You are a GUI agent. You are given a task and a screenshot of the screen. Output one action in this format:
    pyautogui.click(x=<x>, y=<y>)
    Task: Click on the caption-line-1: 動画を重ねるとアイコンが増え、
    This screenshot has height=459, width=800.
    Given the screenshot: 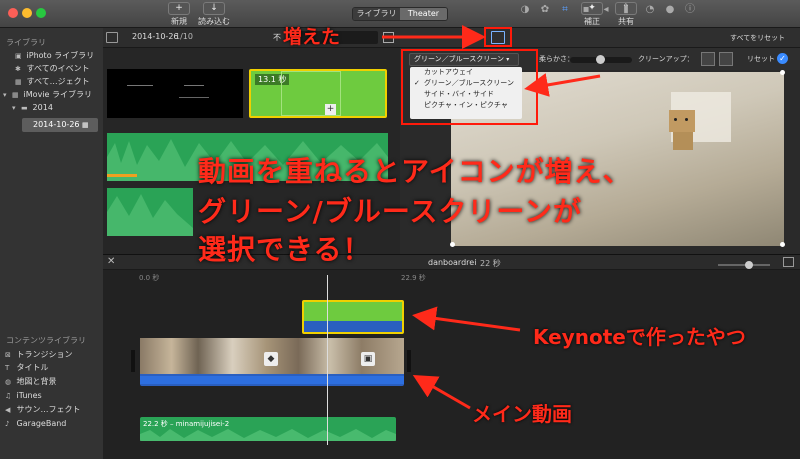 What is the action you would take?
    pyautogui.click(x=415, y=171)
    